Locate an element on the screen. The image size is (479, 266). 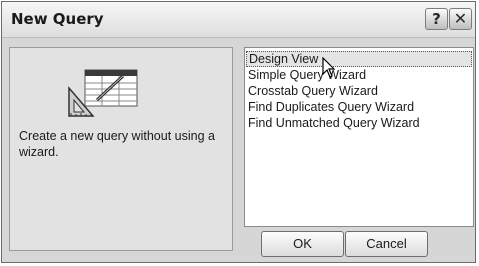
list-item-simple-query-wizard: Simple Query Wizard is located at coordinates (359, 75).